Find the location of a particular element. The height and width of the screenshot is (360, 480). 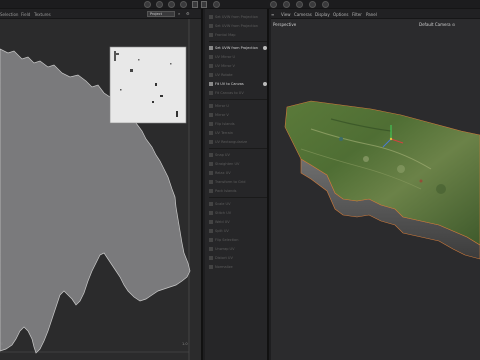

command-label: Mirror V is located at coordinates (222, 115).